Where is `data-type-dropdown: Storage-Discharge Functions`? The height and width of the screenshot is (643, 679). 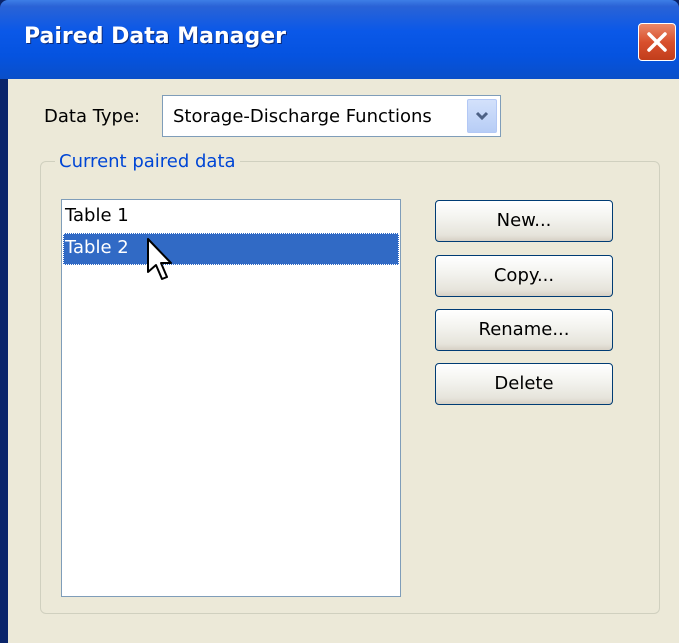 data-type-dropdown: Storage-Discharge Functions is located at coordinates (331, 116).